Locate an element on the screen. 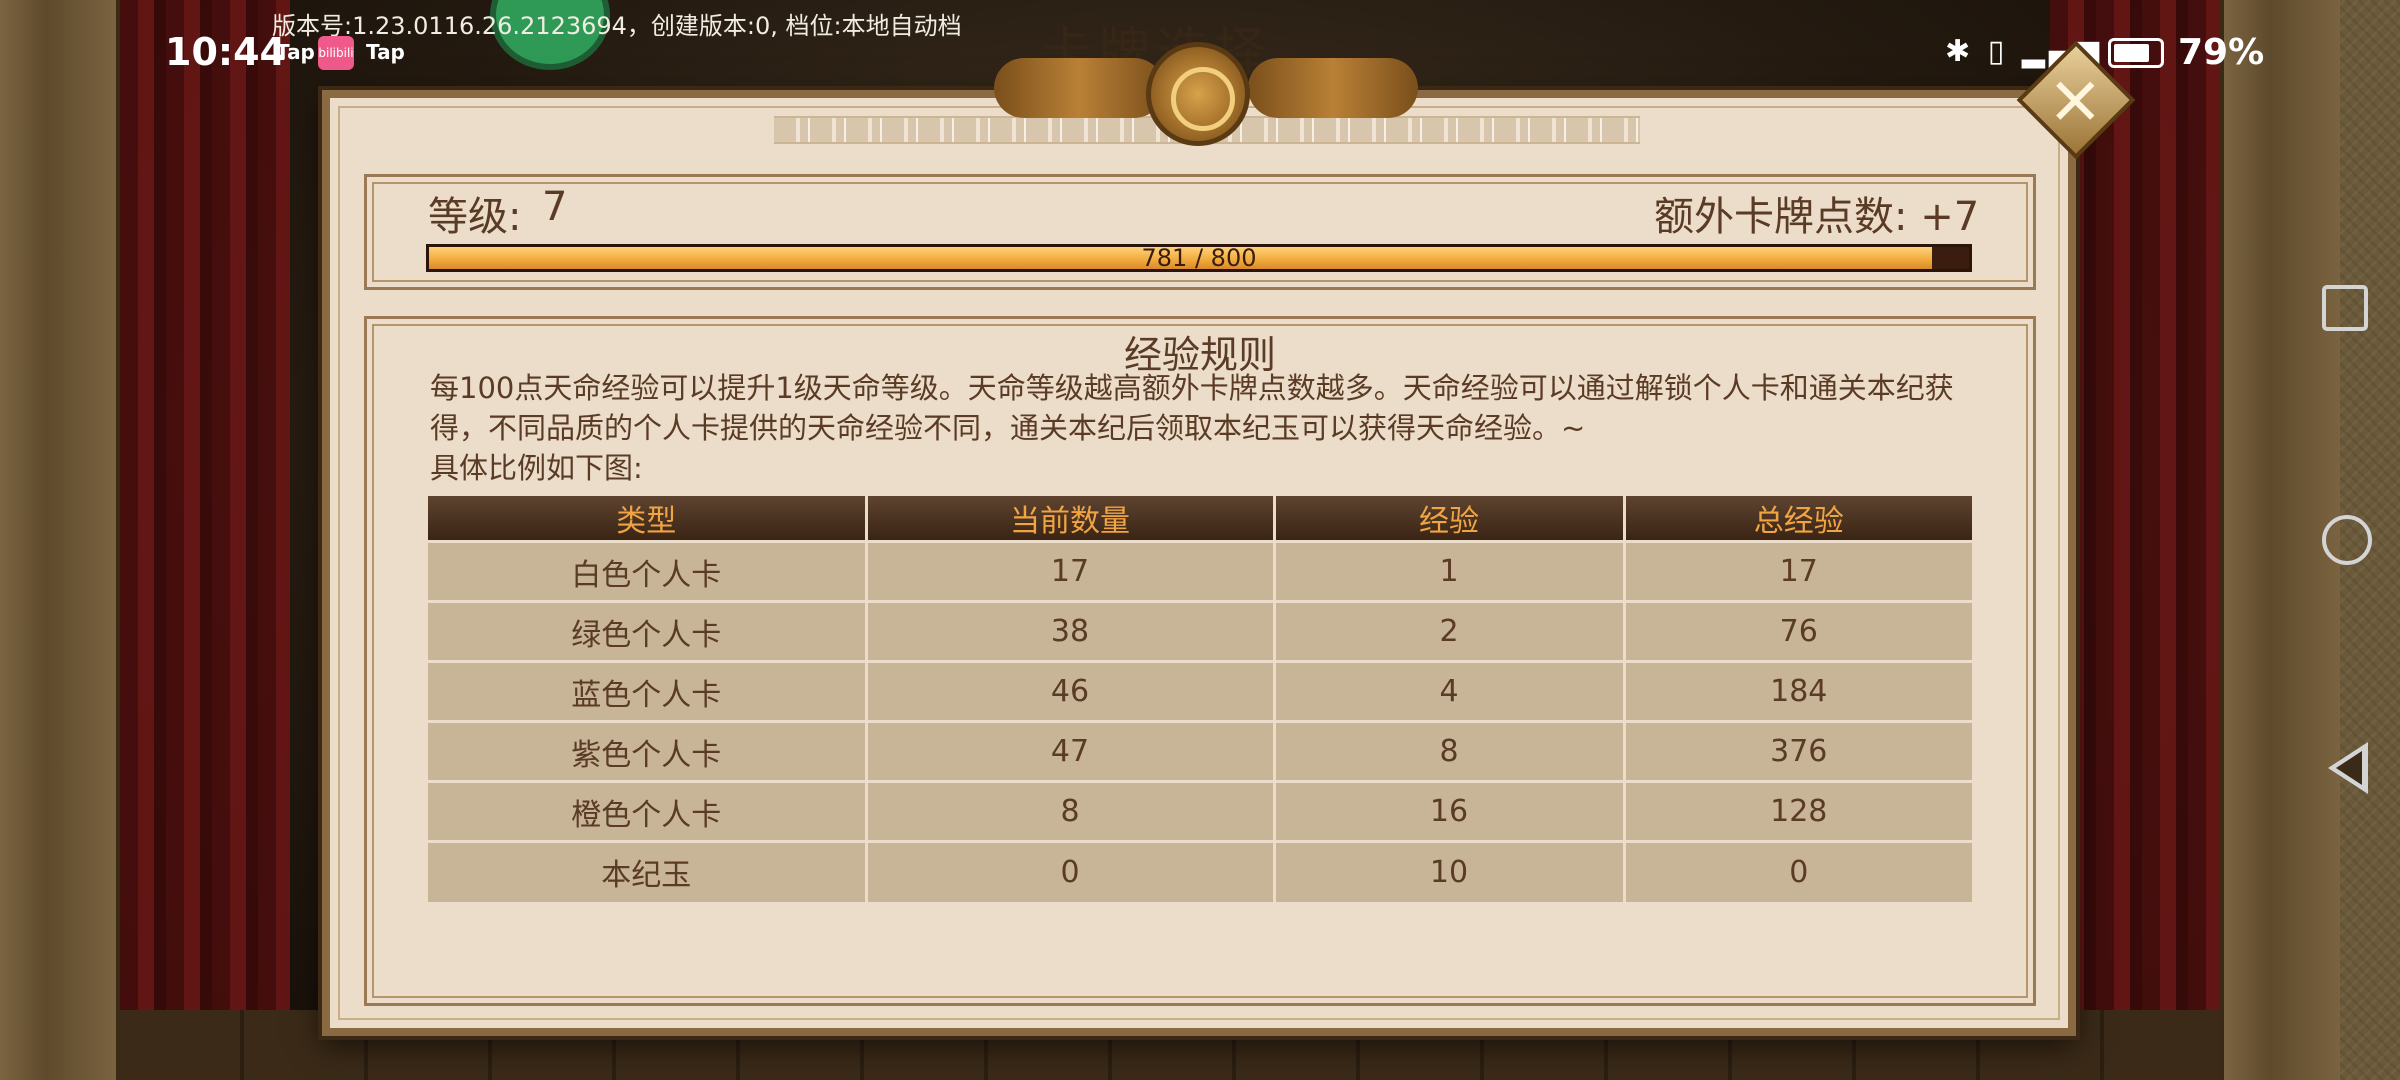 This screenshot has width=2400, height=1080. cell-exp: 8 is located at coordinates (1450, 751).